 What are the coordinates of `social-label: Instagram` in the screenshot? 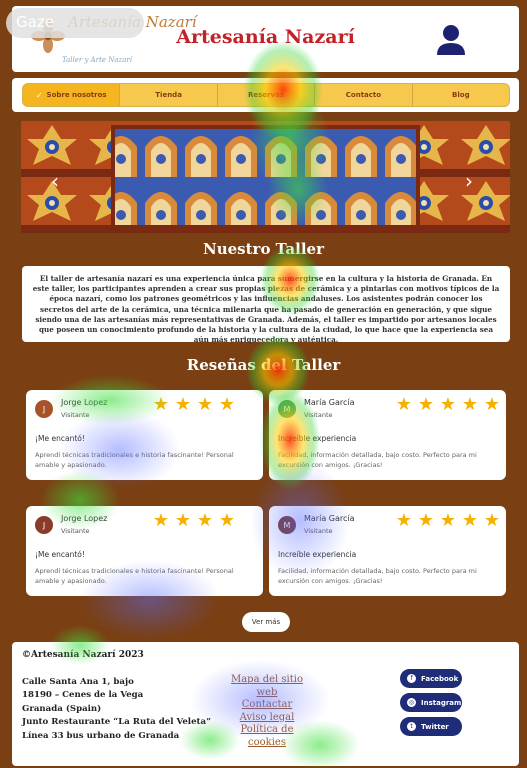 It's located at (441, 702).